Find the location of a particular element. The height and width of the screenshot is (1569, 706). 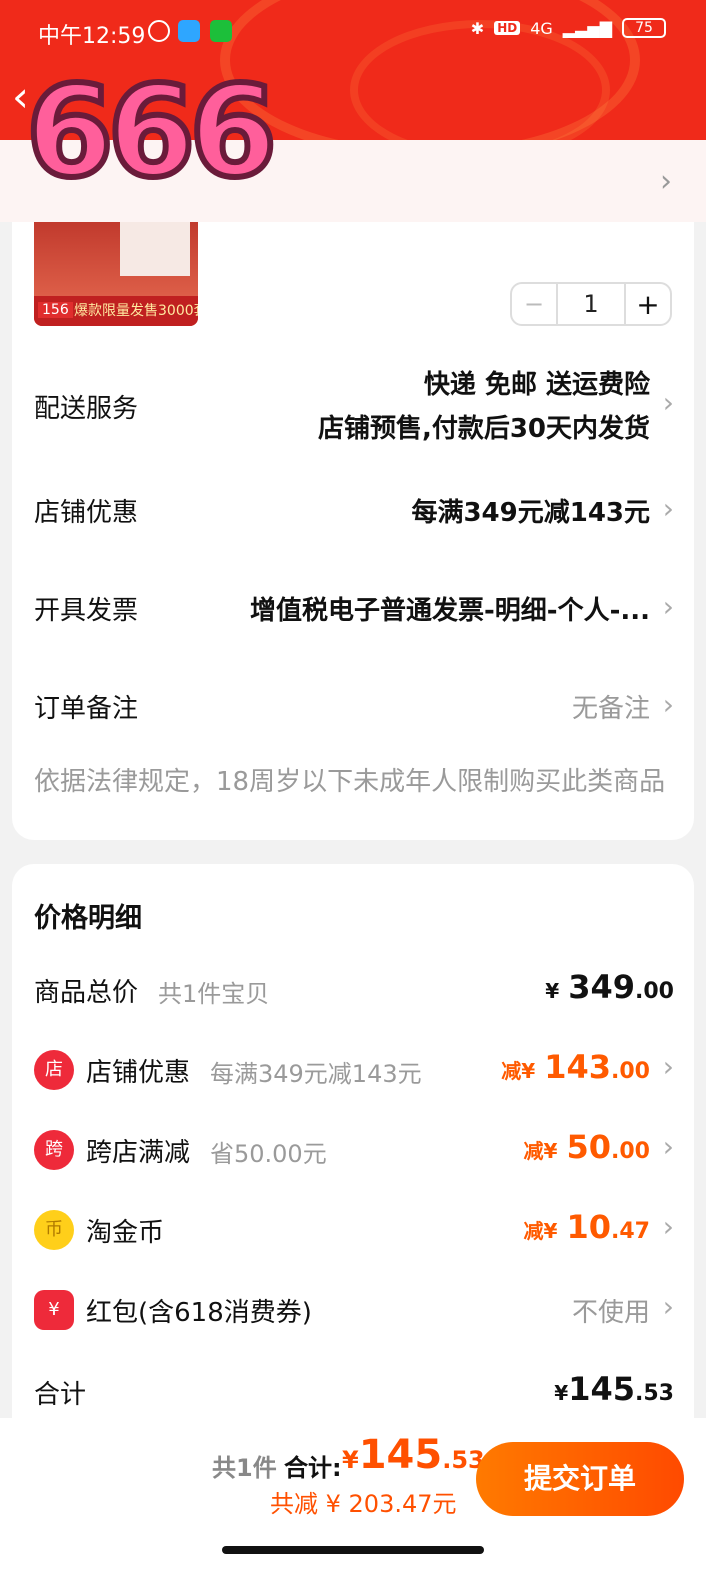

price-label: 商品总价 is located at coordinates (86, 993).